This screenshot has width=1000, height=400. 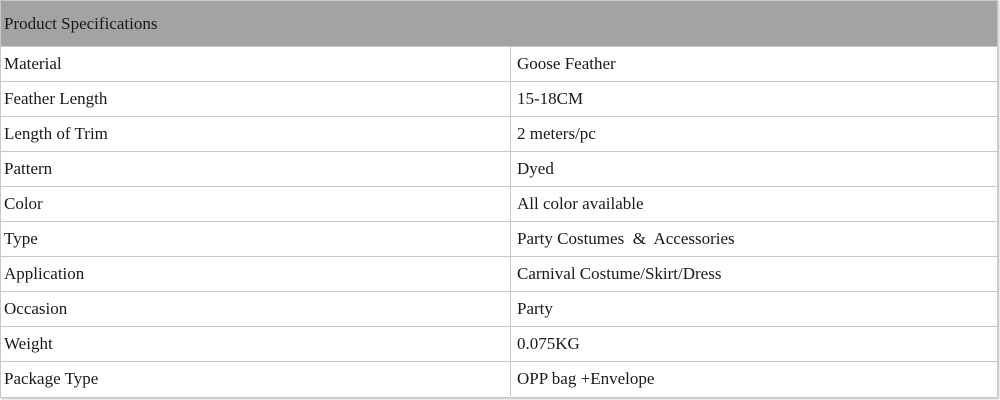 What do you see at coordinates (256, 309) in the screenshot?
I see `spec-label-occasion: Occasion` at bounding box center [256, 309].